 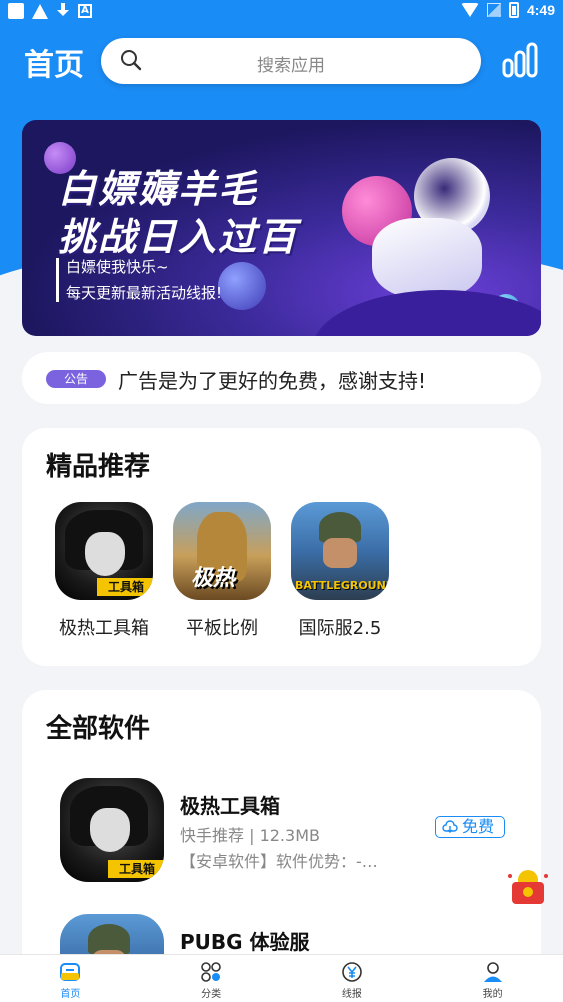 I want to click on astronaut-body, so click(x=427, y=258).